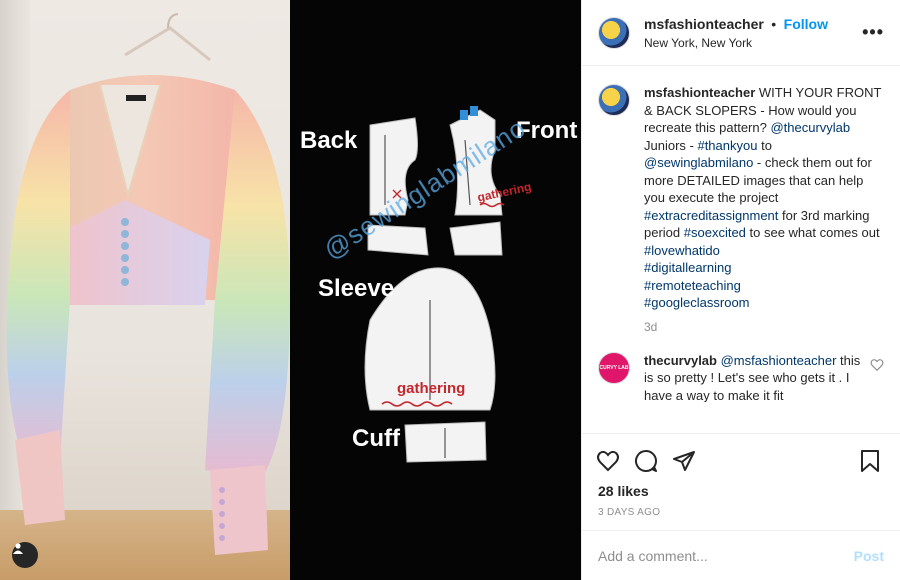 Image resolution: width=900 pixels, height=580 pixels. I want to click on caption-text-part: to see what comes out, so click(812, 232).